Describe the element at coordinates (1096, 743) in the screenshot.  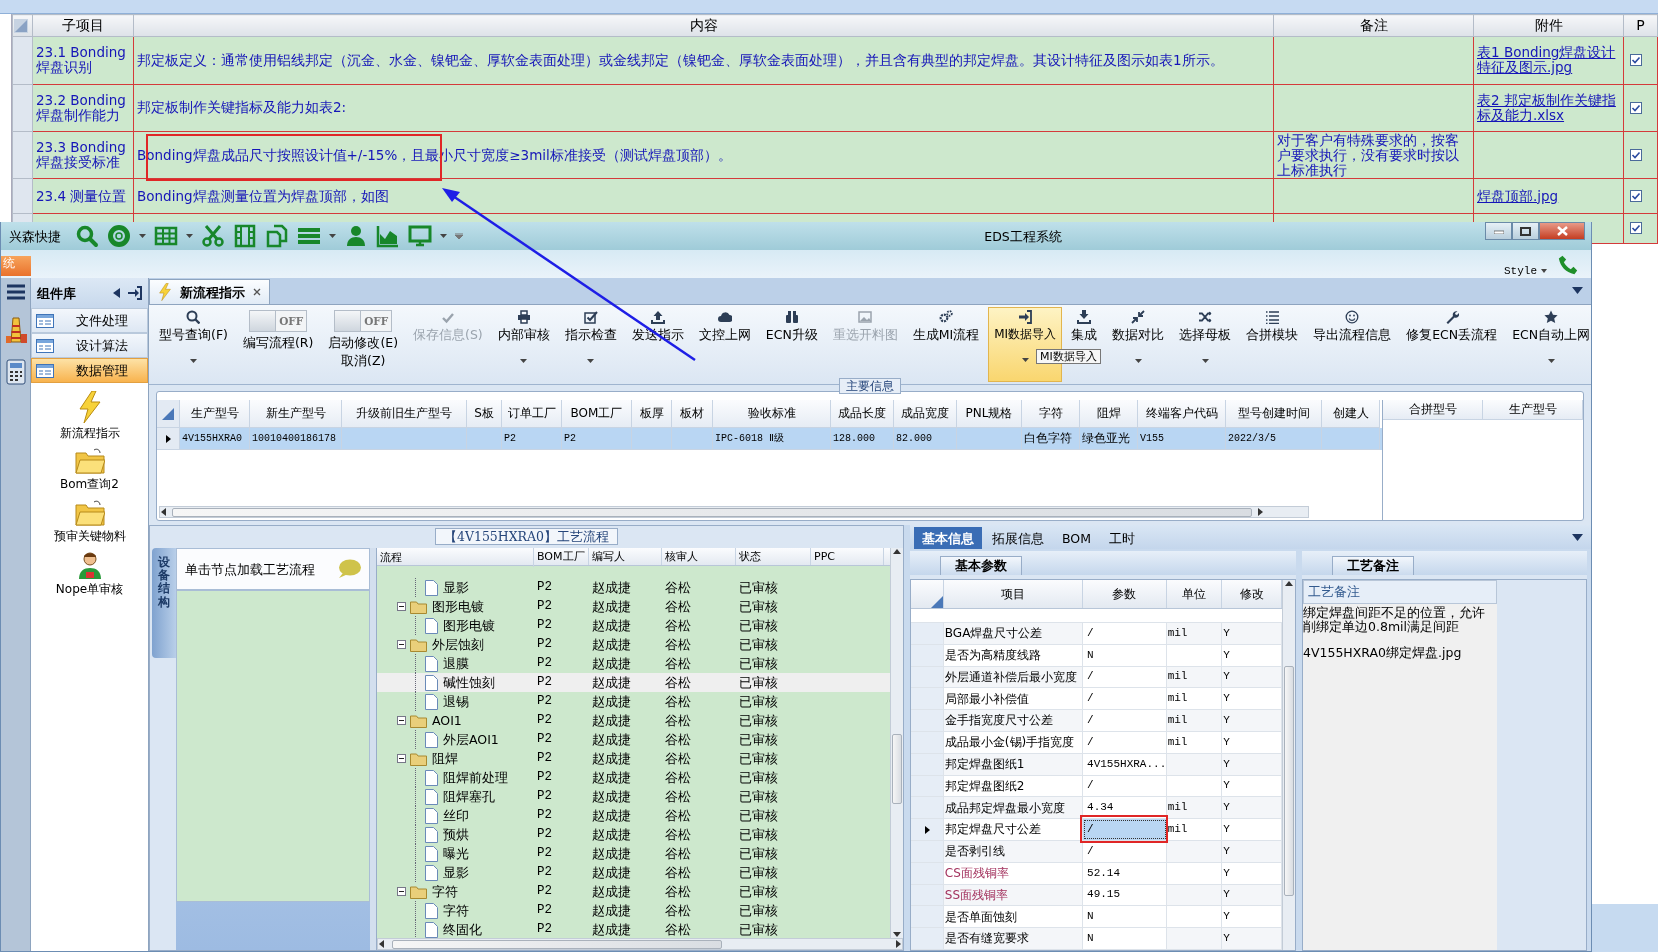
I see `table-row: 成品最小金(锡)手指宽度 / mil Y` at that location.